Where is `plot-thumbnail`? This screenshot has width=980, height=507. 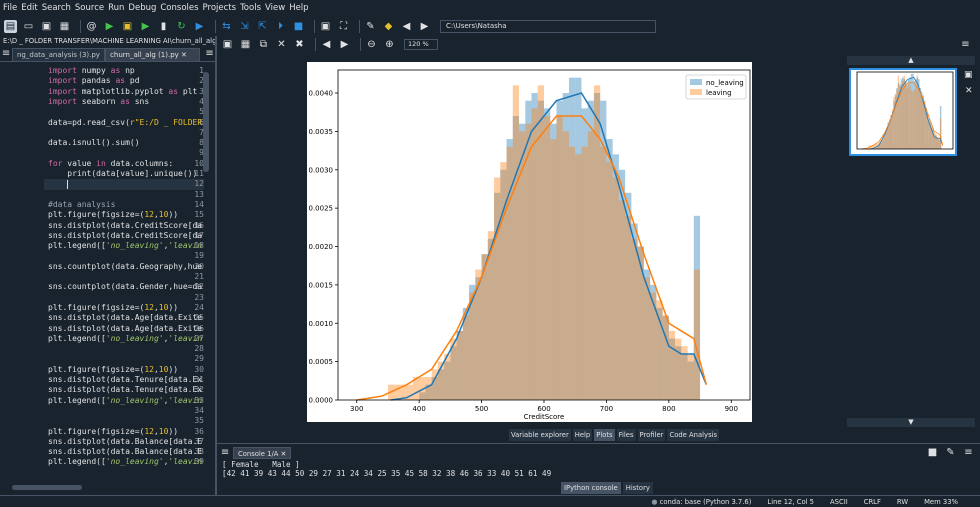 plot-thumbnail is located at coordinates (903, 112).